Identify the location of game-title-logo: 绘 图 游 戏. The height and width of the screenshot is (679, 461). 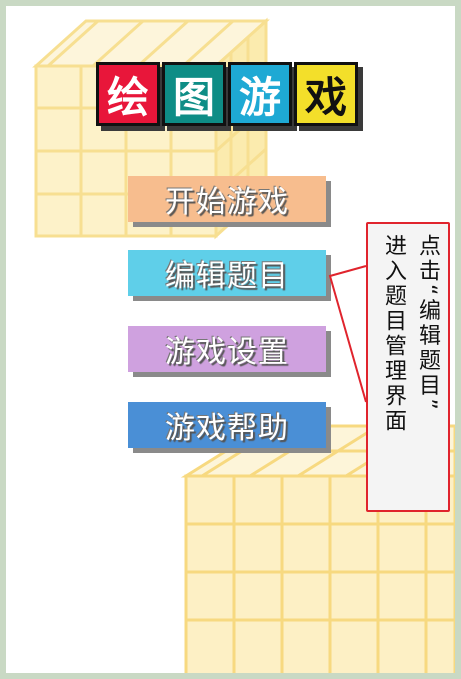
(231, 97).